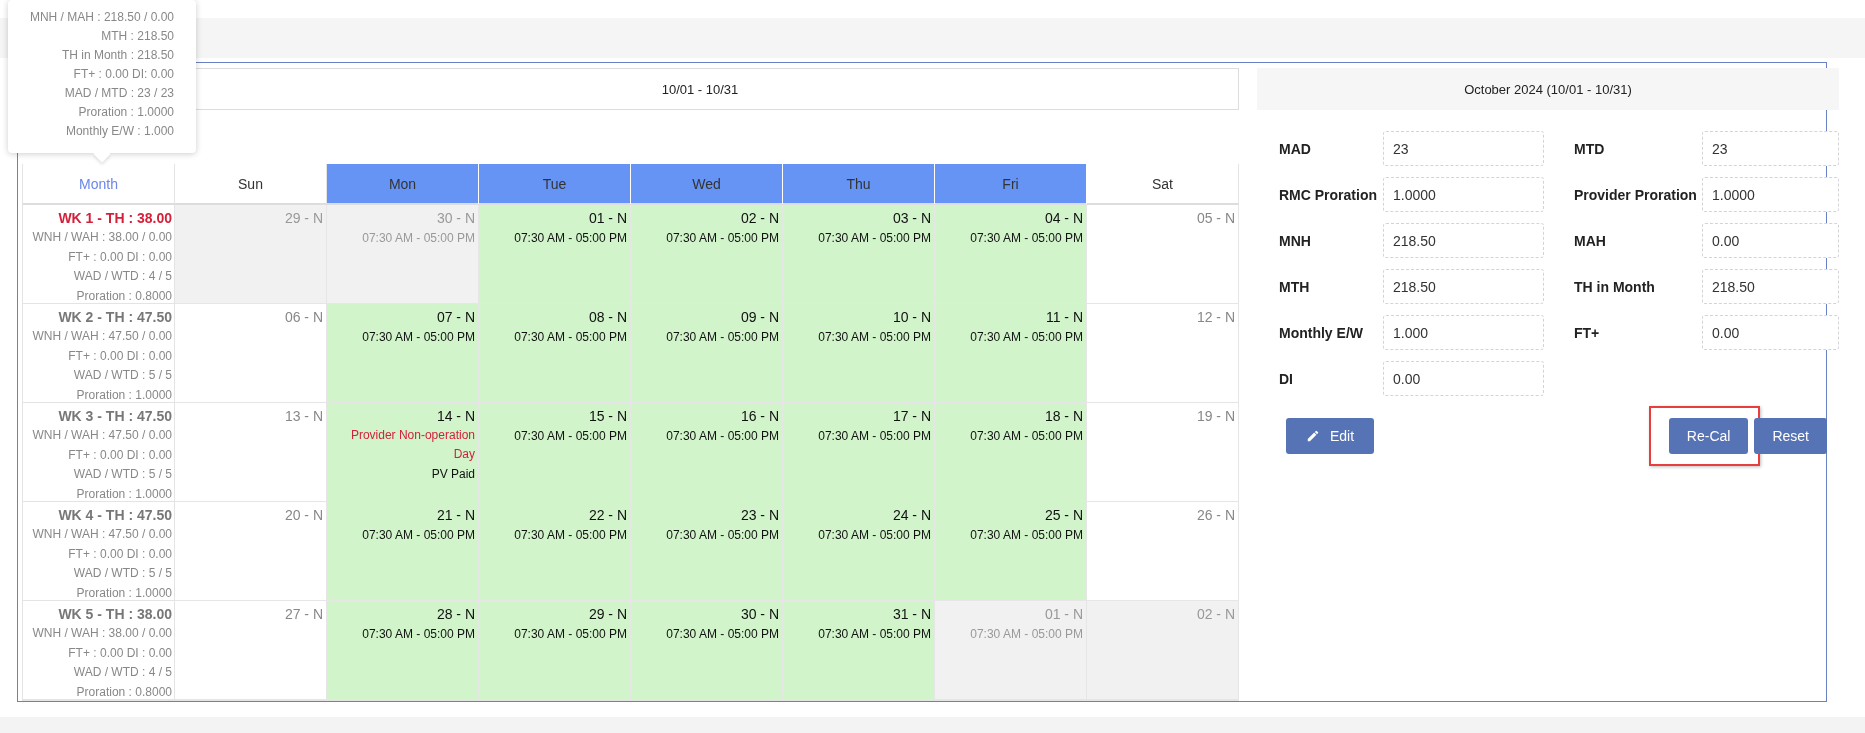 The height and width of the screenshot is (733, 1865). Describe the element at coordinates (120, 653) in the screenshot. I see `week-stat: FT+ : 0.00 DI : 0.00` at that location.